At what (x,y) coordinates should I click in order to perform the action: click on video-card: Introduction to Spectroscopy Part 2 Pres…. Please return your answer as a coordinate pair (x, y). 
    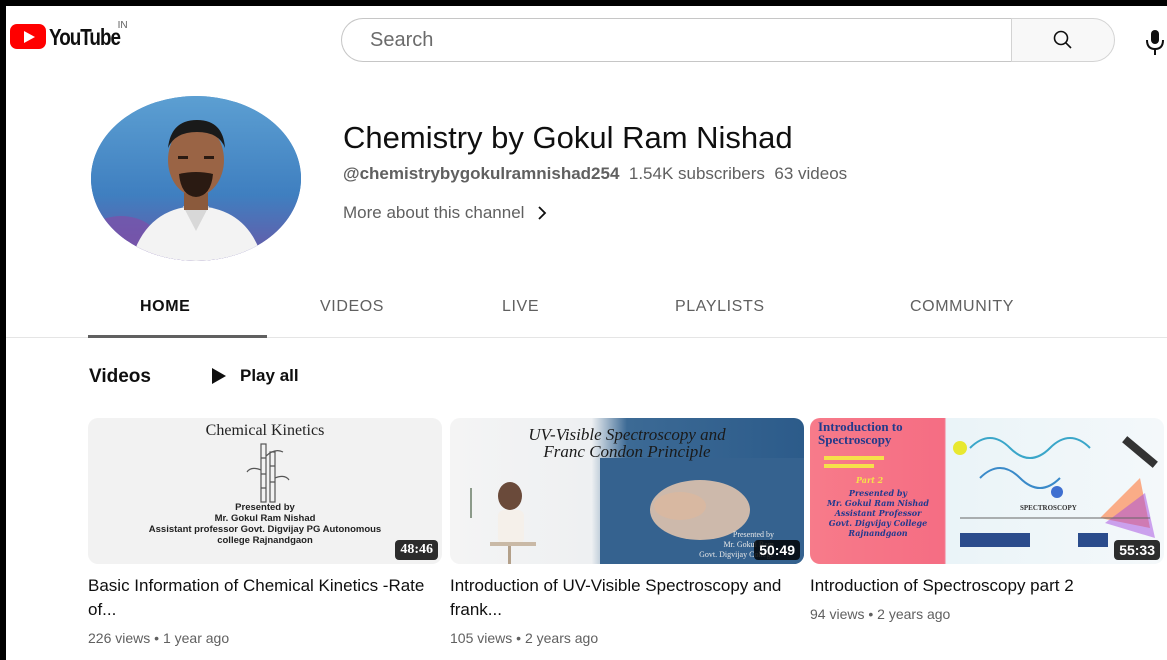
    Looking at the image, I should click on (987, 520).